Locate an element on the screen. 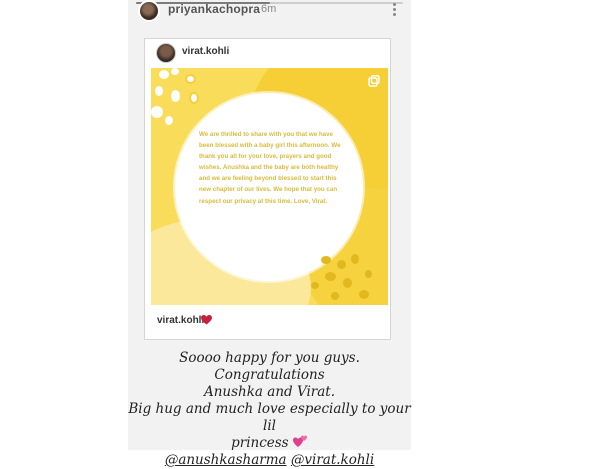 This screenshot has width=600, height=469. heart-icon is located at coordinates (206, 320).